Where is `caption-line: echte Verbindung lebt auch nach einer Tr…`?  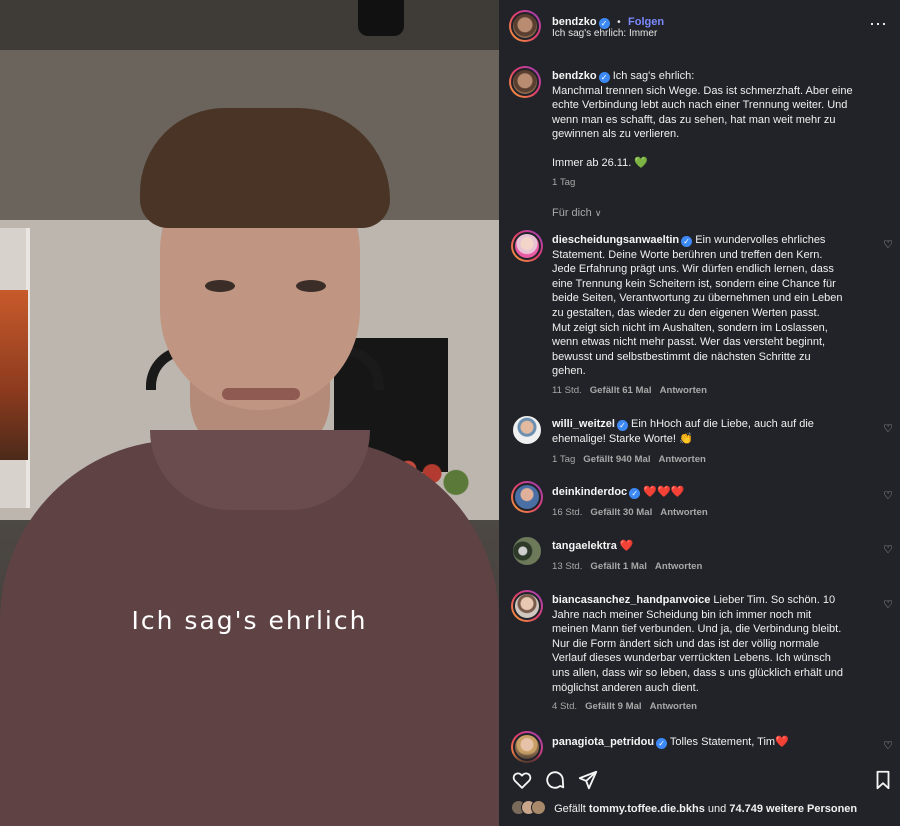 caption-line: echte Verbindung lebt auch nach einer Tr… is located at coordinates (700, 105).